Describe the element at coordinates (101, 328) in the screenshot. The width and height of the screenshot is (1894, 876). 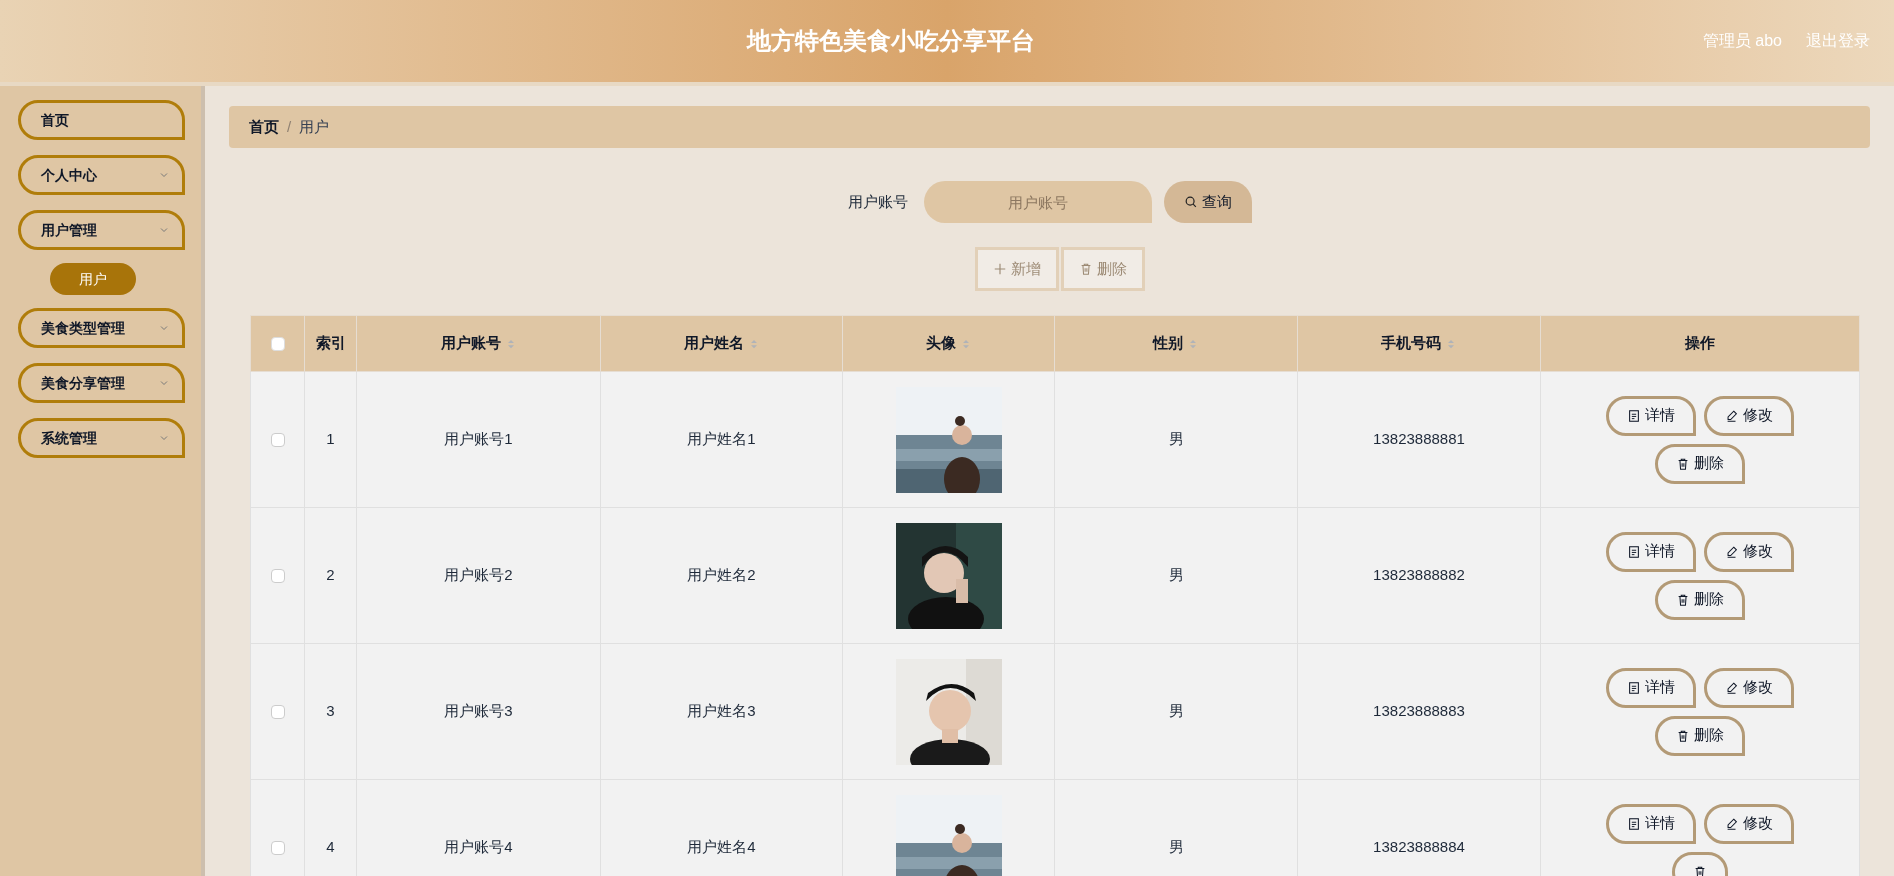
I see `sidebar-item: 美食类型管理` at that location.